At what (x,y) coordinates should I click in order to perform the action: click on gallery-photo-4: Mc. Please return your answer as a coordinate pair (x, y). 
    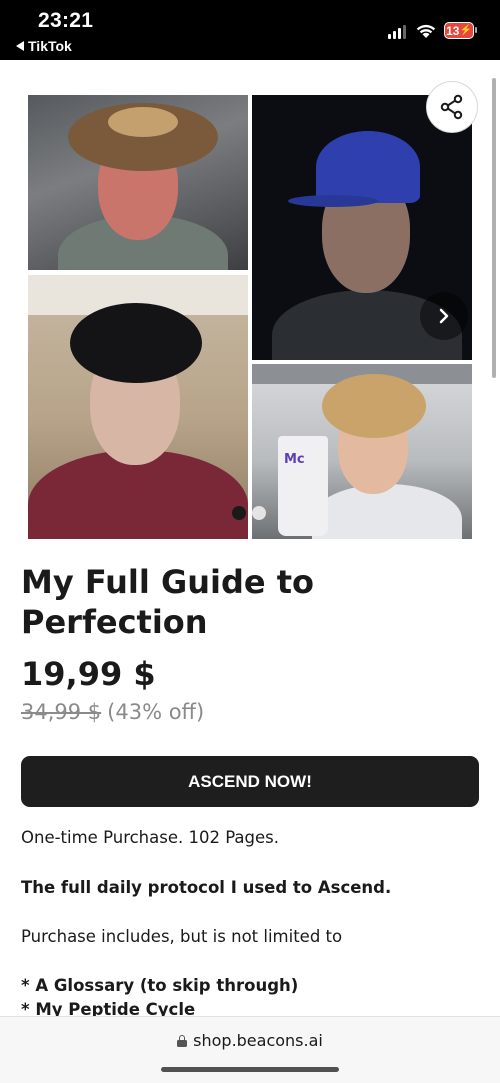
    Looking at the image, I should click on (362, 451).